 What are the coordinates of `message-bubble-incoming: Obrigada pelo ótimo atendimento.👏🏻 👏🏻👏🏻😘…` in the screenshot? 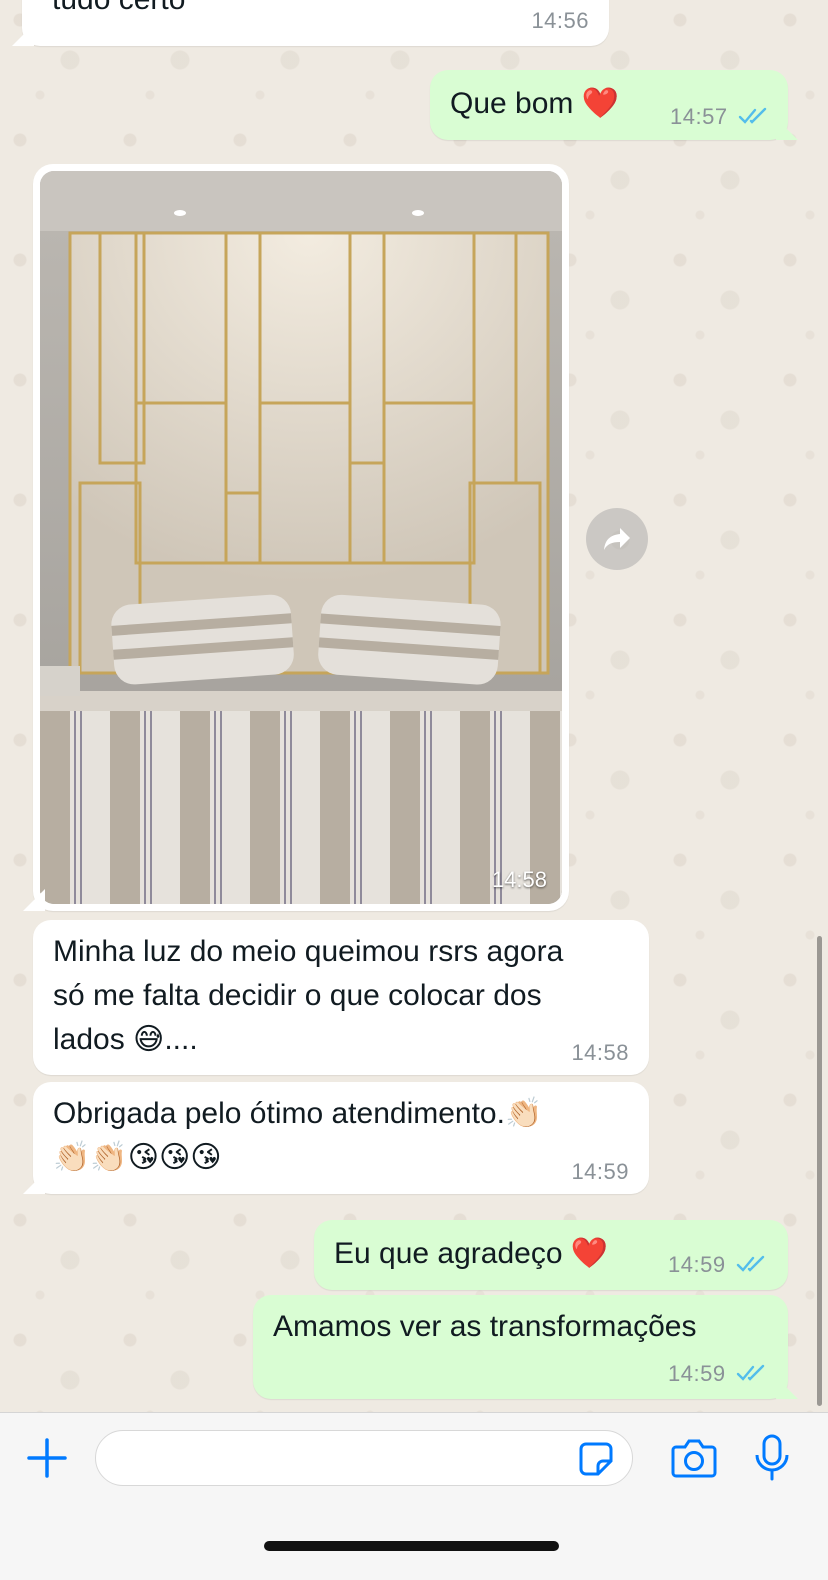 It's located at (341, 1138).